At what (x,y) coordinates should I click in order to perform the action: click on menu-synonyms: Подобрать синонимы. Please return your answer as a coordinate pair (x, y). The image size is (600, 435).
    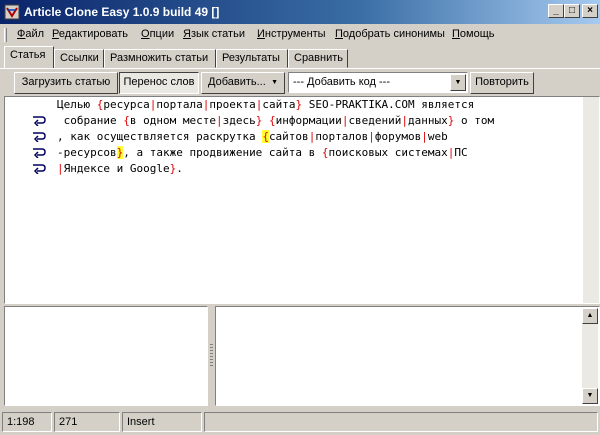
    Looking at the image, I should click on (390, 34).